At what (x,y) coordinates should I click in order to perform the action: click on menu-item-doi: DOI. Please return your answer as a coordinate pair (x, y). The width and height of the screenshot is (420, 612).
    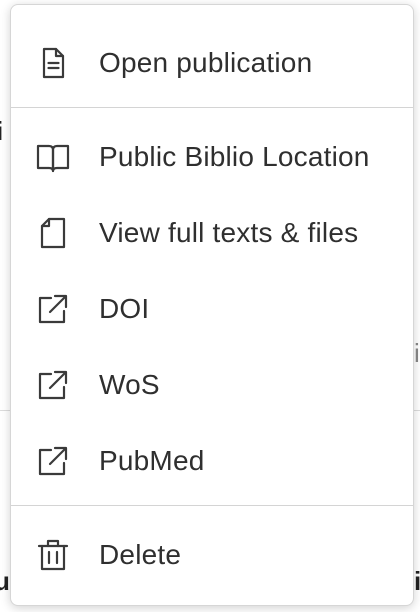
    Looking at the image, I should click on (212, 309).